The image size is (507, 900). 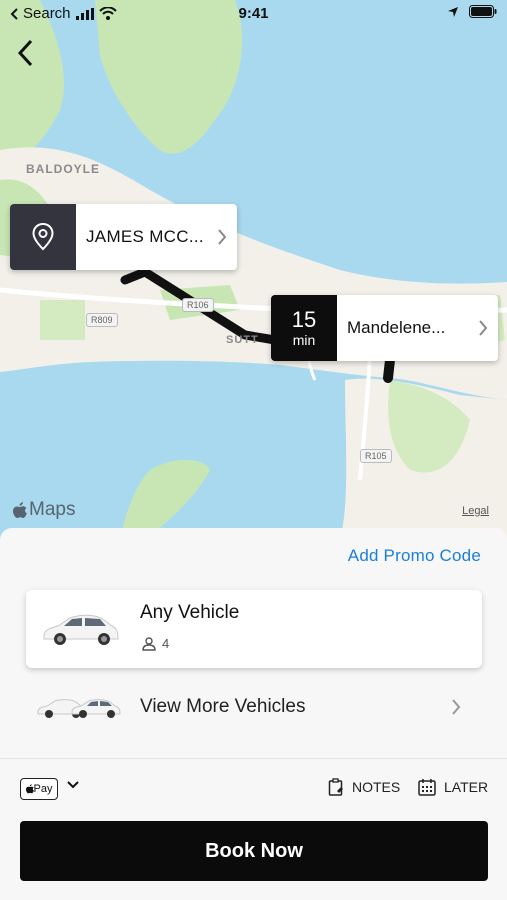 I want to click on selected-vehicle-card: Any Vehicle 4, so click(x=254, y=629).